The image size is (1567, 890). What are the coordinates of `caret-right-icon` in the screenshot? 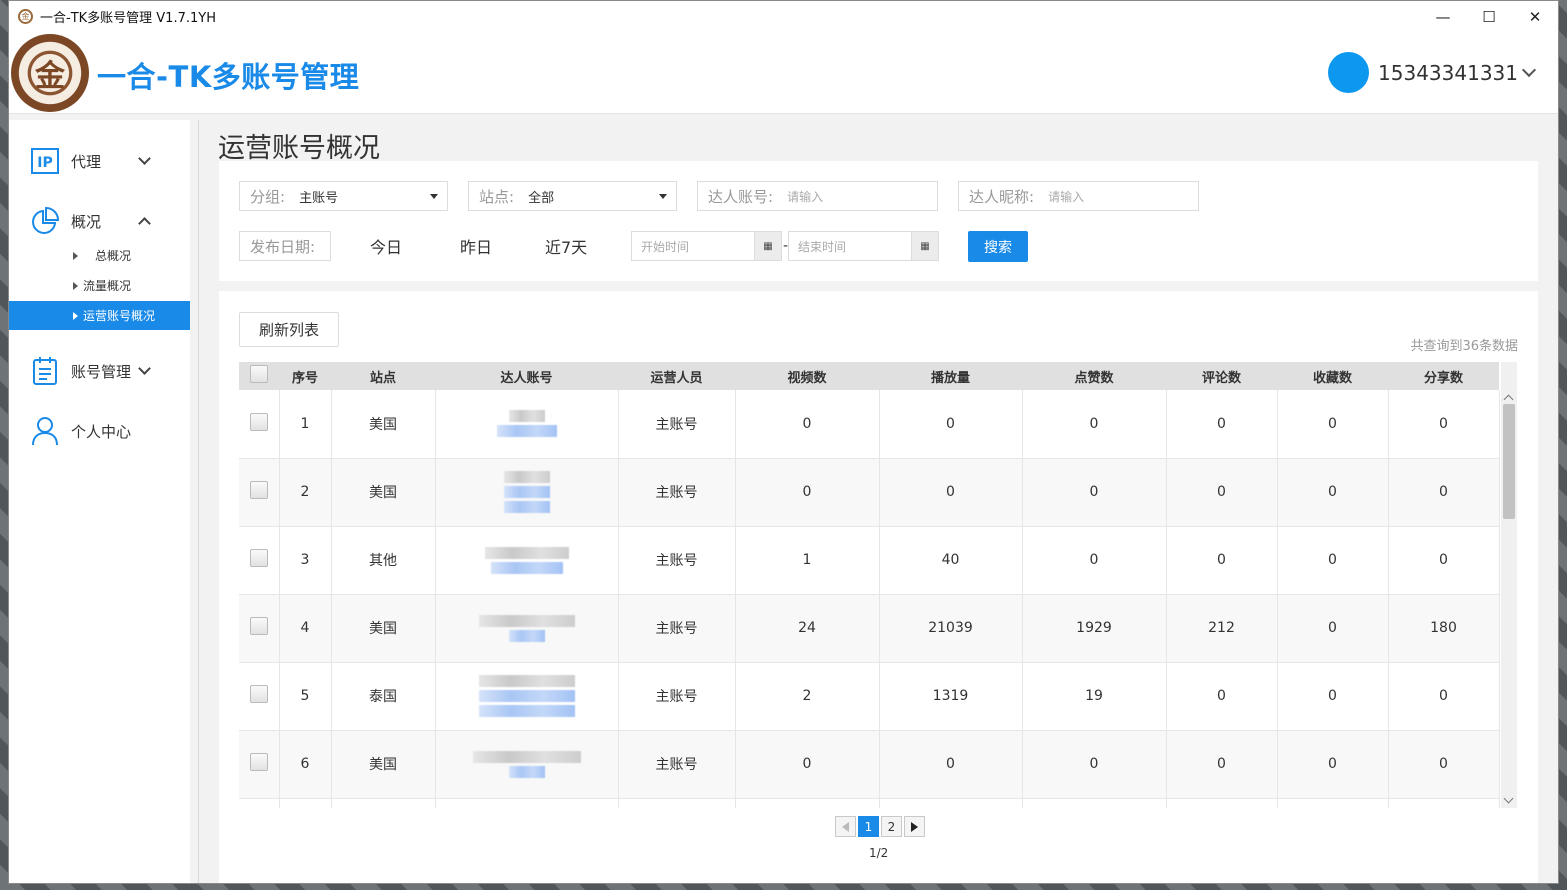 It's located at (75, 285).